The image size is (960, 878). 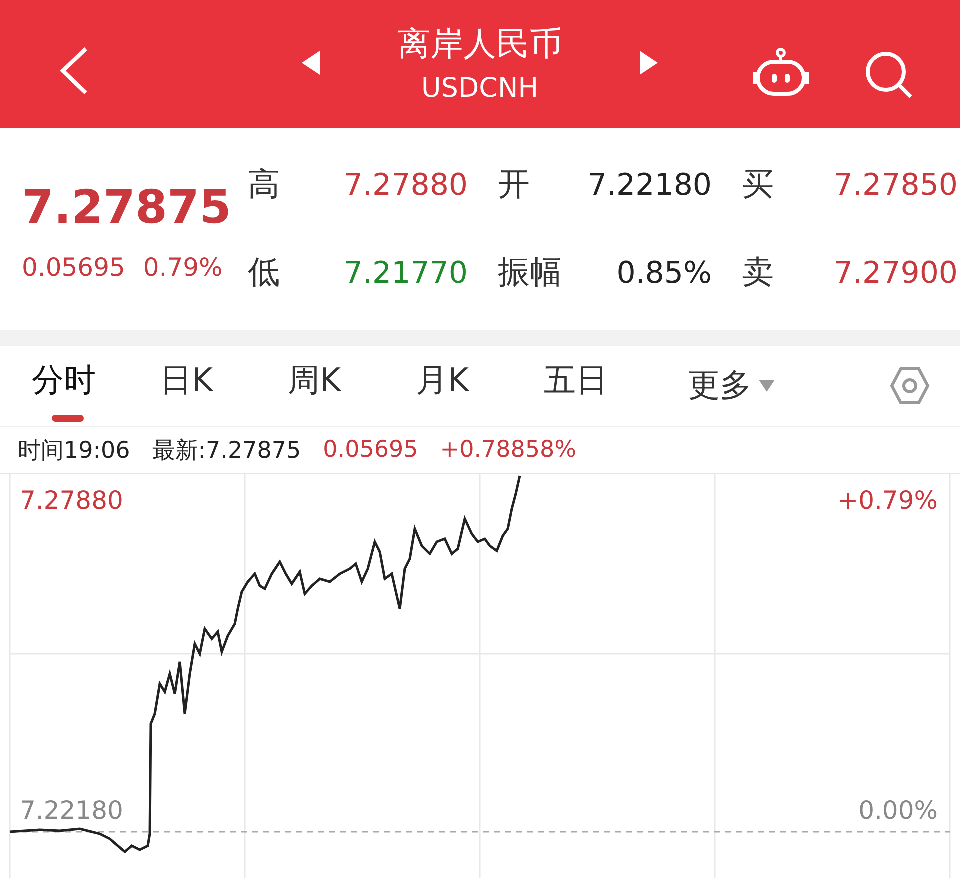 What do you see at coordinates (264, 184) in the screenshot?
I see `stat-label: 高` at bounding box center [264, 184].